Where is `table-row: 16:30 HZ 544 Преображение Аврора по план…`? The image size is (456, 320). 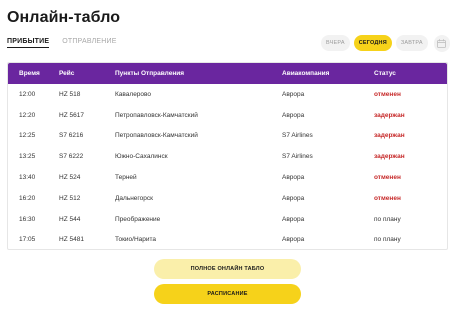
table-row: 16:30 HZ 544 Преображение Аврора по план… is located at coordinates (227, 219).